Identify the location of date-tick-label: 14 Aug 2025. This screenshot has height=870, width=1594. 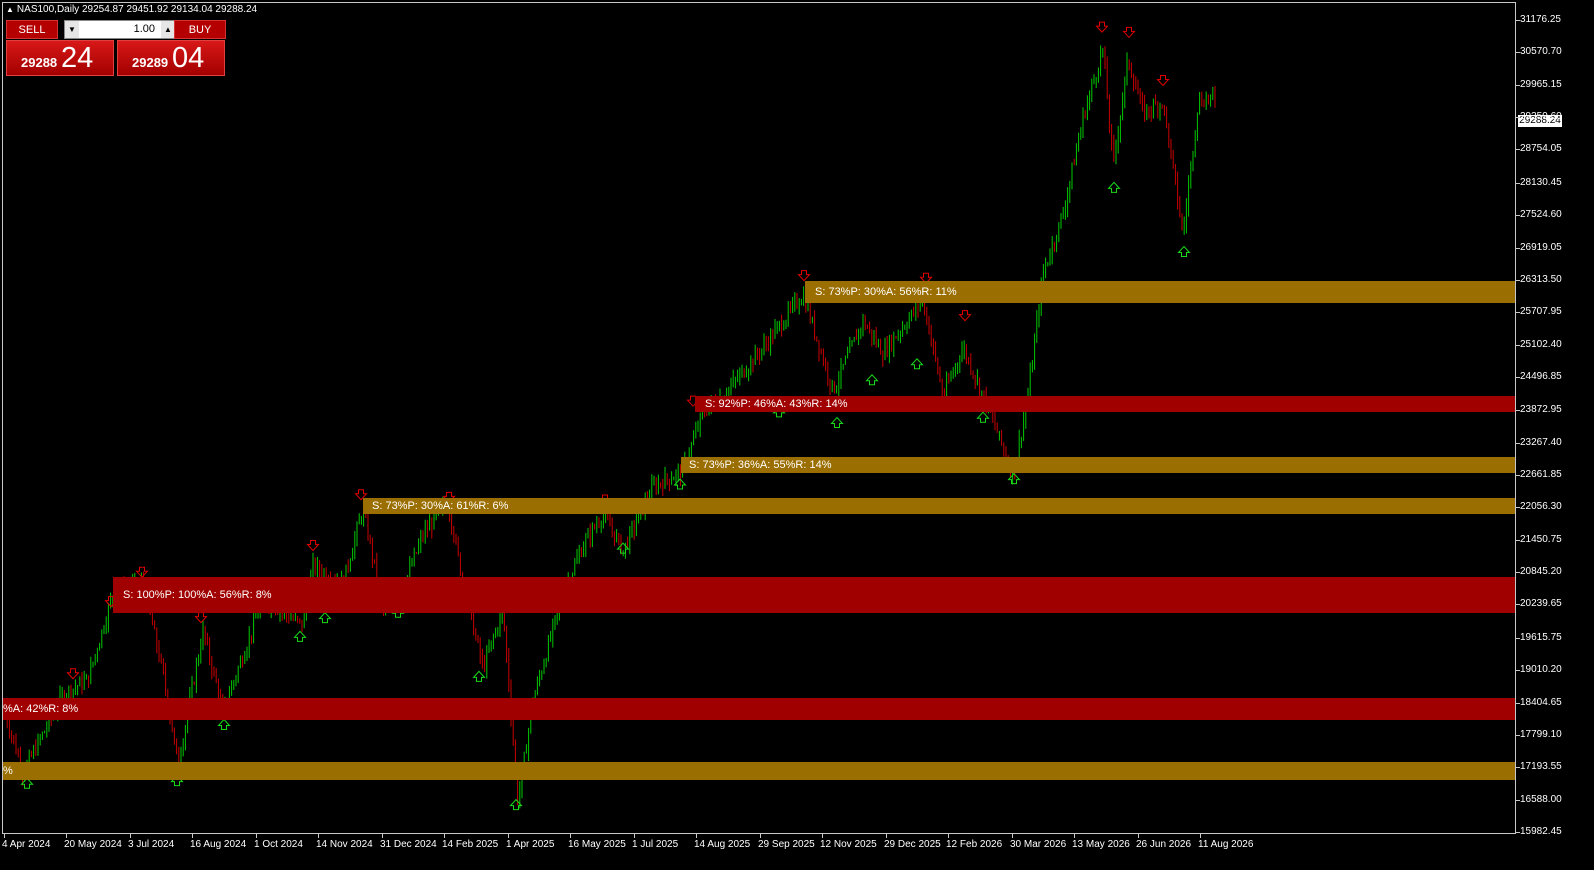
(722, 844).